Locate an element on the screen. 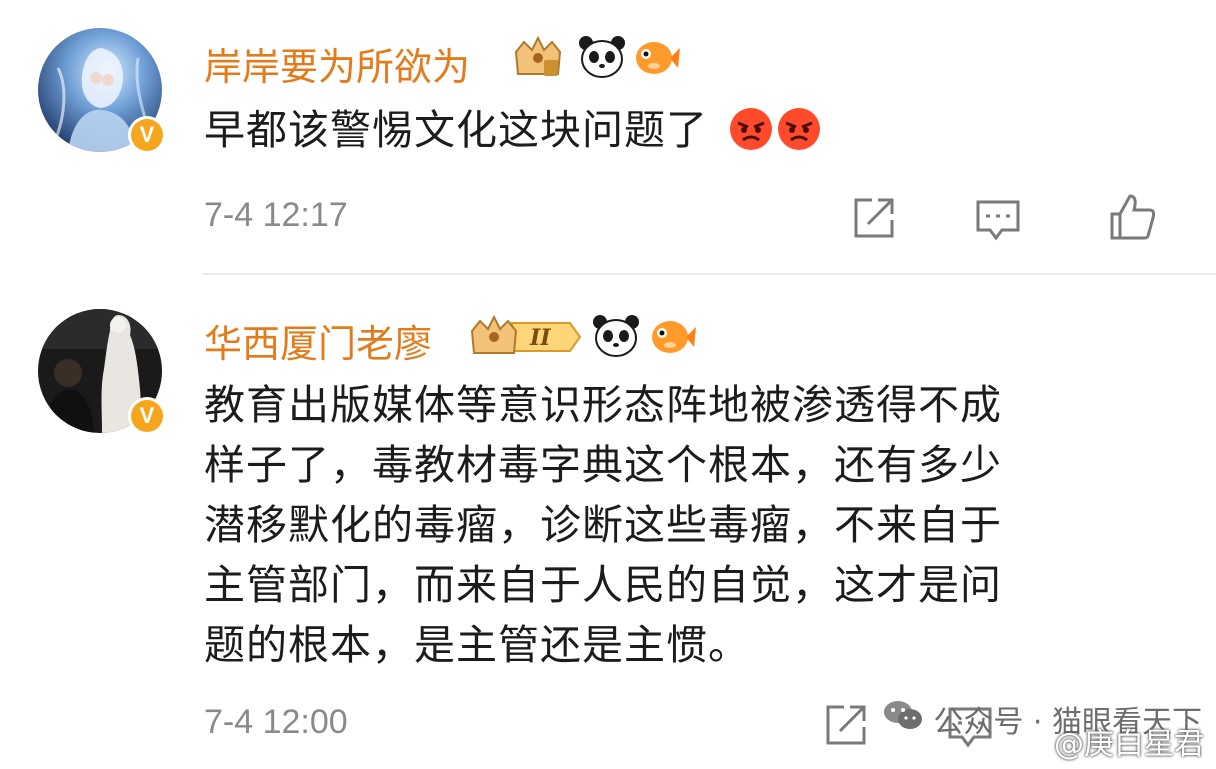 The image size is (1216, 769). like-icon is located at coordinates (1132, 218).